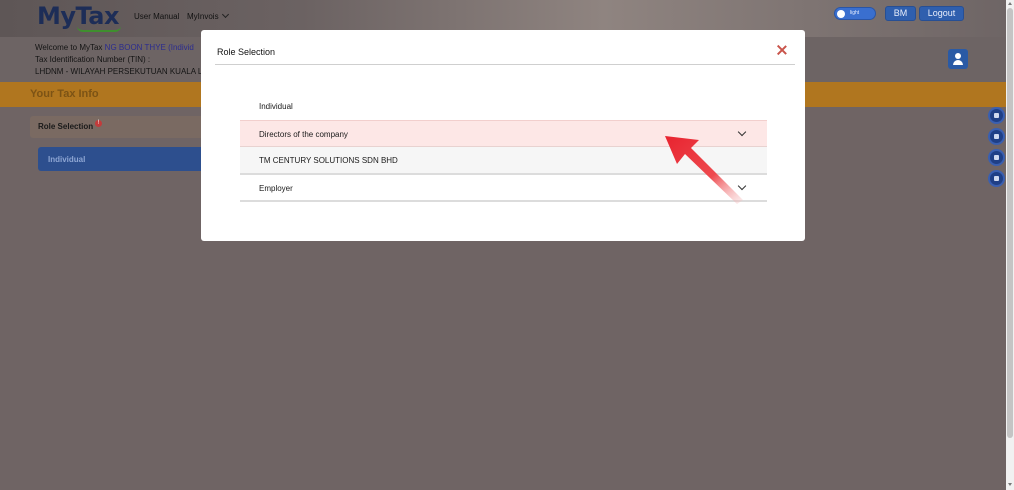  What do you see at coordinates (69, 47) in the screenshot?
I see `welcome-greeting: Welcome to MyTax` at bounding box center [69, 47].